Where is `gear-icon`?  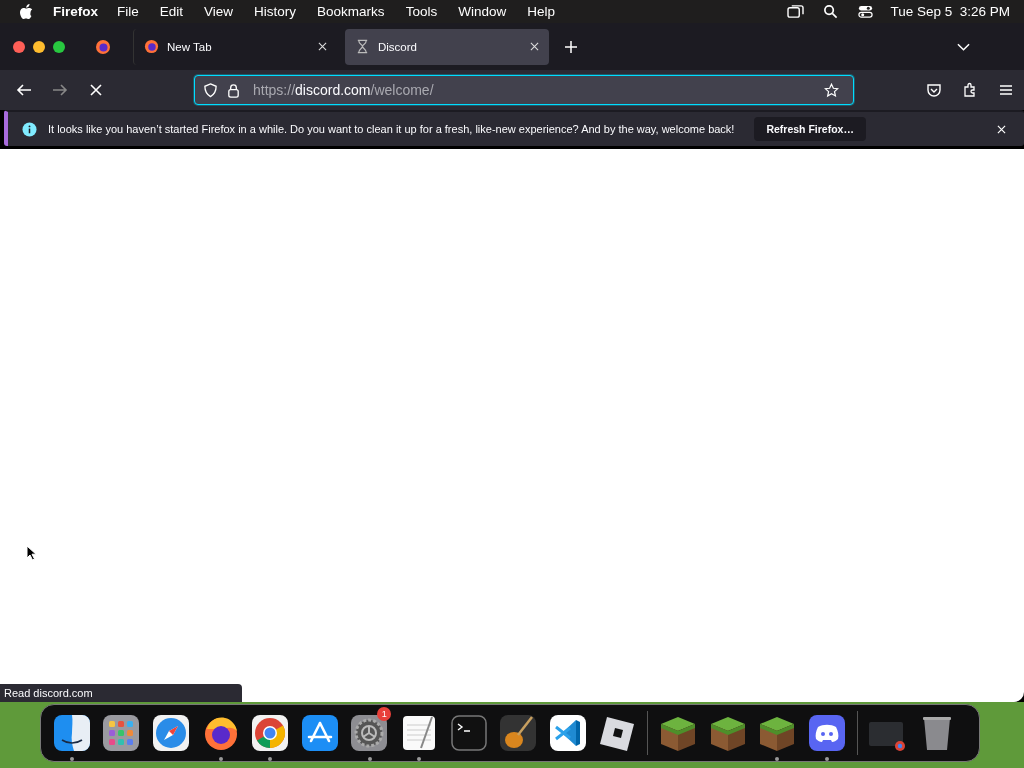
gear-icon is located at coordinates (369, 733).